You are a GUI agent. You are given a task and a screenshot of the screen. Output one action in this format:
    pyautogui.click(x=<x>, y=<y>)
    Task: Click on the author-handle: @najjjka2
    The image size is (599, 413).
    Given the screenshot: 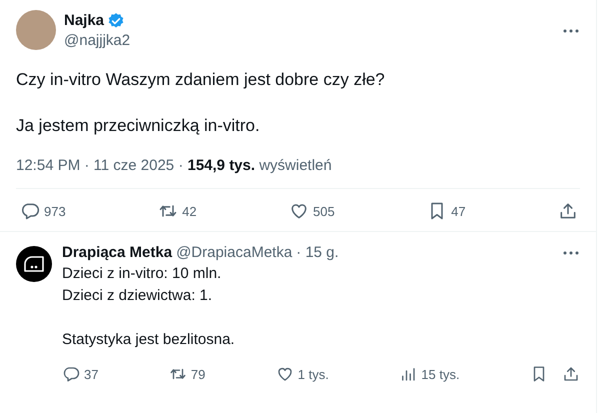 What is the action you would take?
    pyautogui.click(x=309, y=40)
    